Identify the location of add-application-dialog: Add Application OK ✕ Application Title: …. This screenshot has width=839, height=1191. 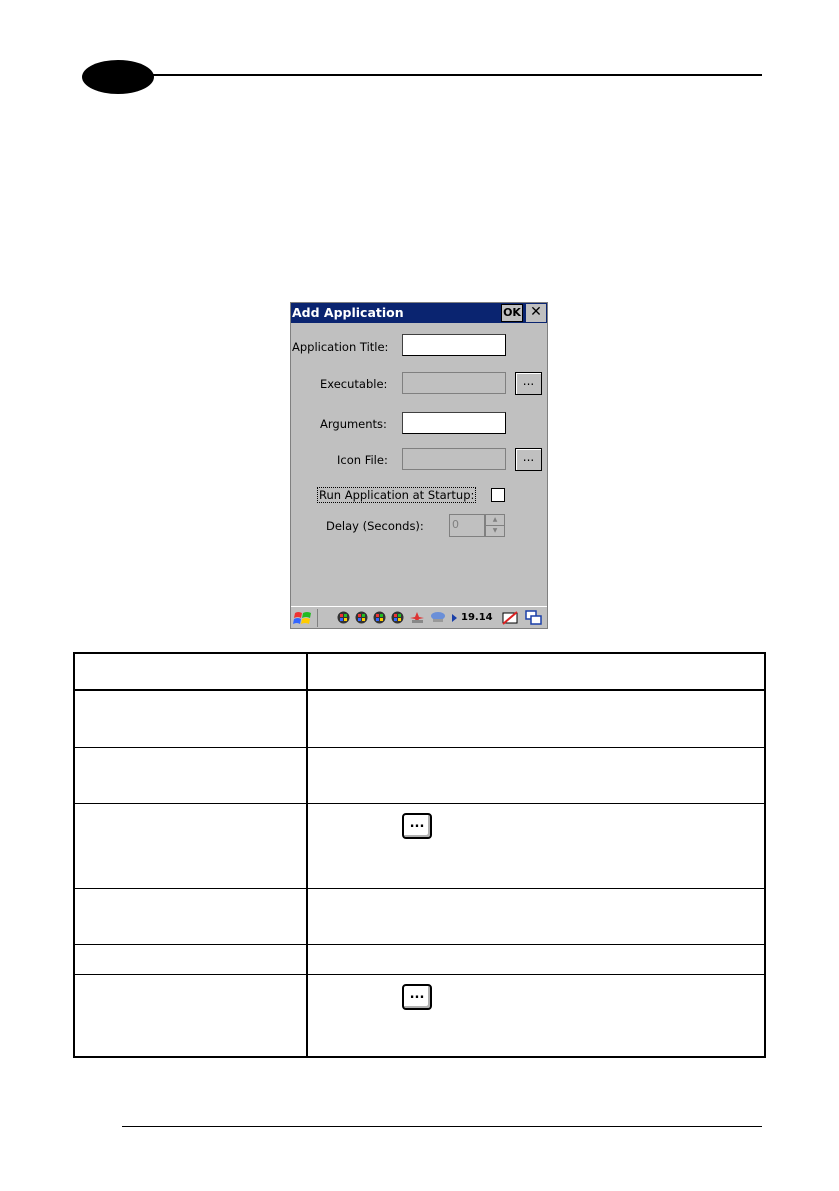
(419, 465).